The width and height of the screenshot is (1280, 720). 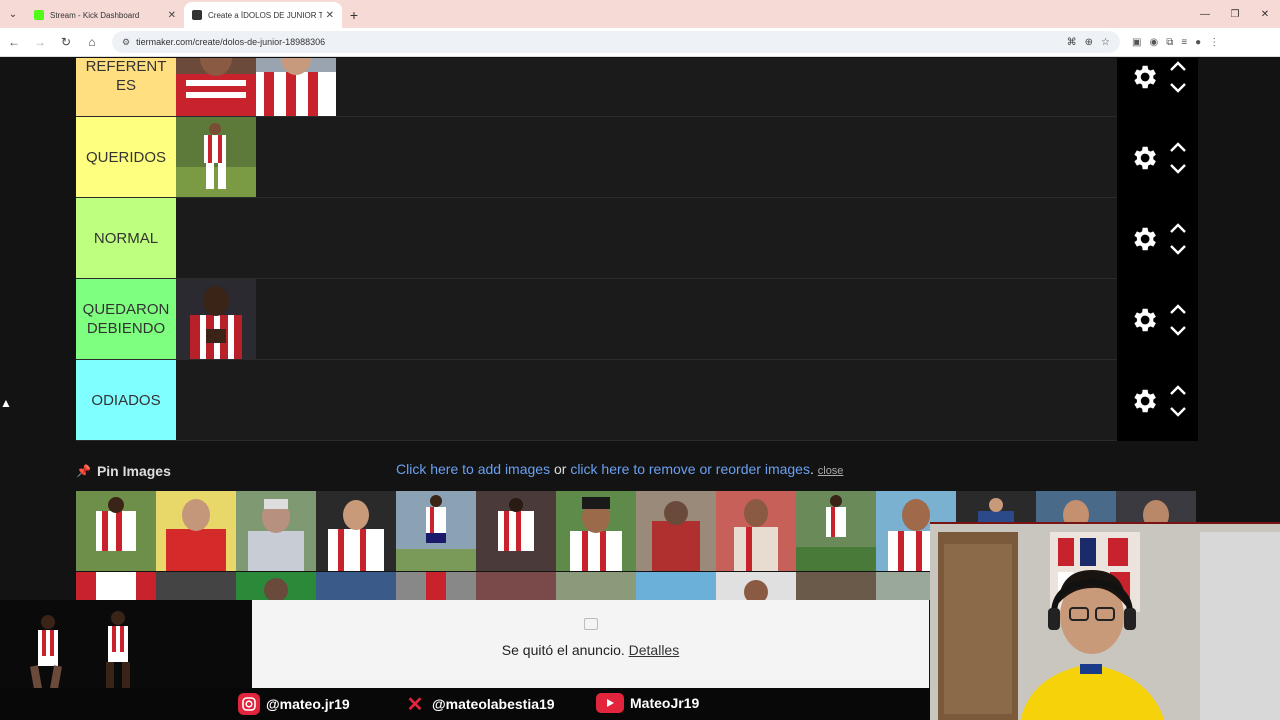 What do you see at coordinates (126, 238) in the screenshot?
I see `tier-label: NORMAL` at bounding box center [126, 238].